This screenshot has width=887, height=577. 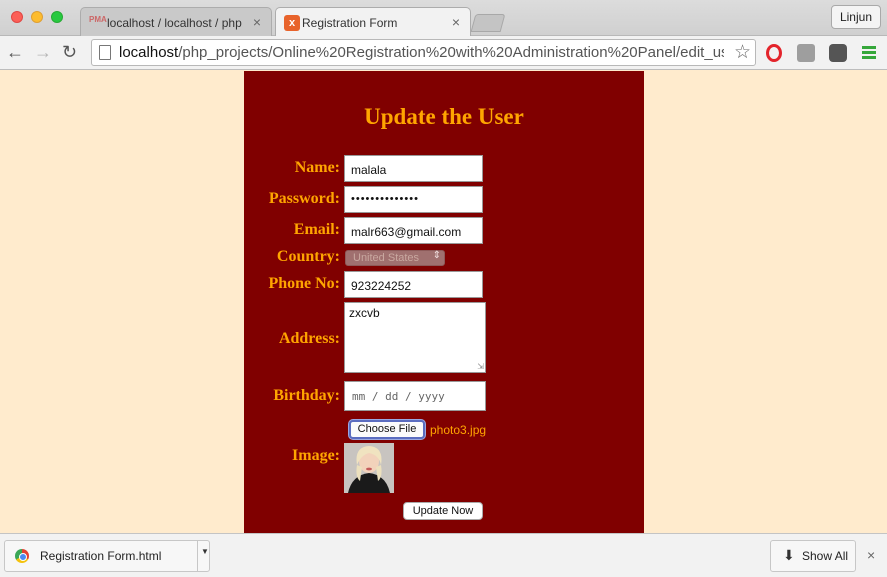 What do you see at coordinates (316, 229) in the screenshot?
I see `email-label: Email:` at bounding box center [316, 229].